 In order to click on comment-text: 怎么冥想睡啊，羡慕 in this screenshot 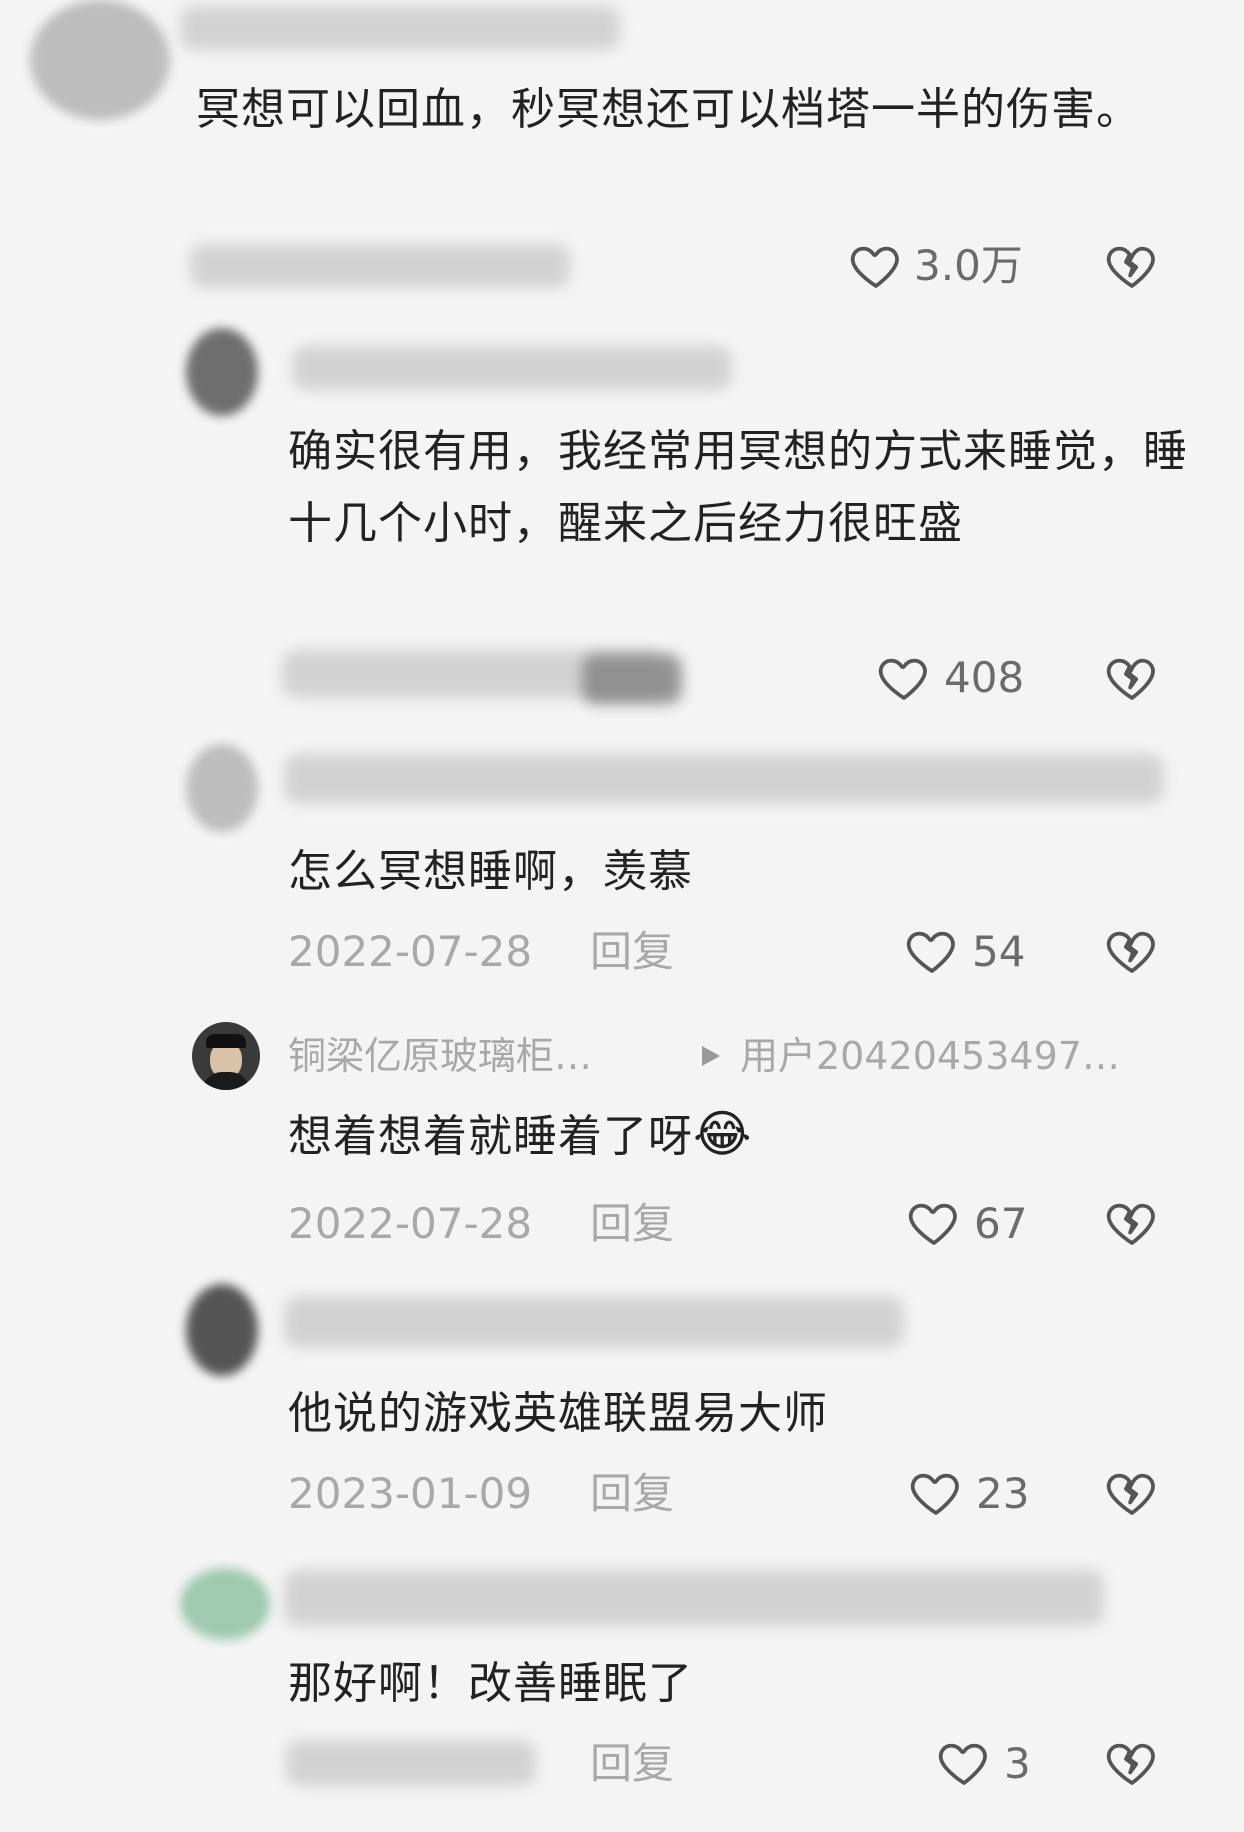, I will do `click(490, 871)`.